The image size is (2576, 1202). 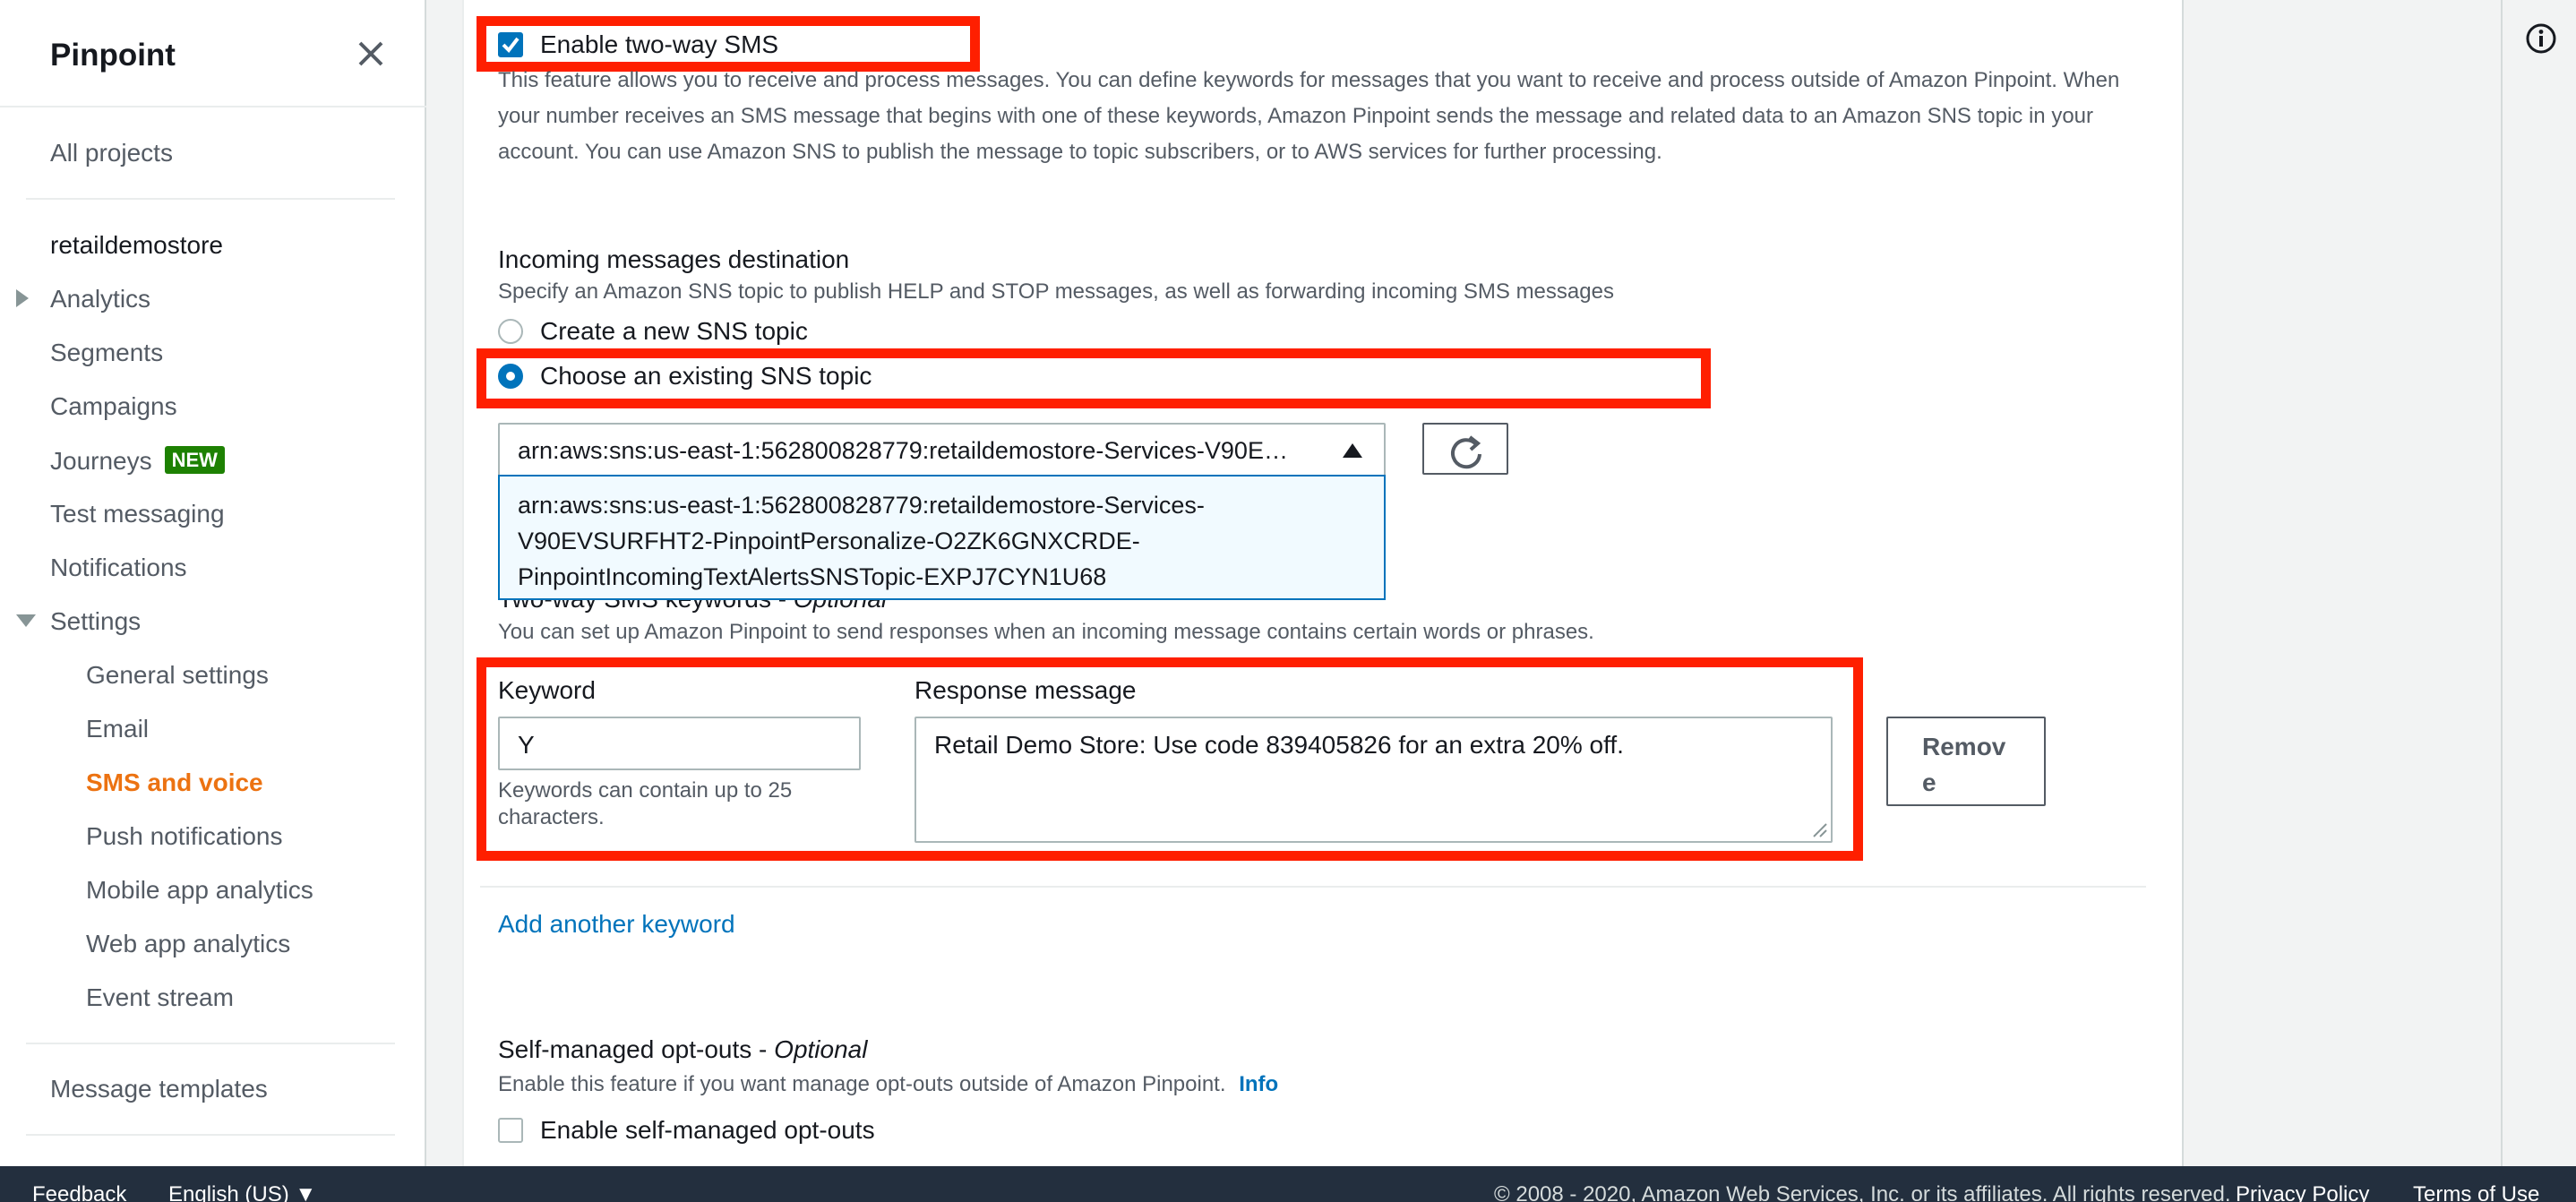 What do you see at coordinates (137, 514) in the screenshot?
I see `sidebar-item-test-messaging: Test messaging` at bounding box center [137, 514].